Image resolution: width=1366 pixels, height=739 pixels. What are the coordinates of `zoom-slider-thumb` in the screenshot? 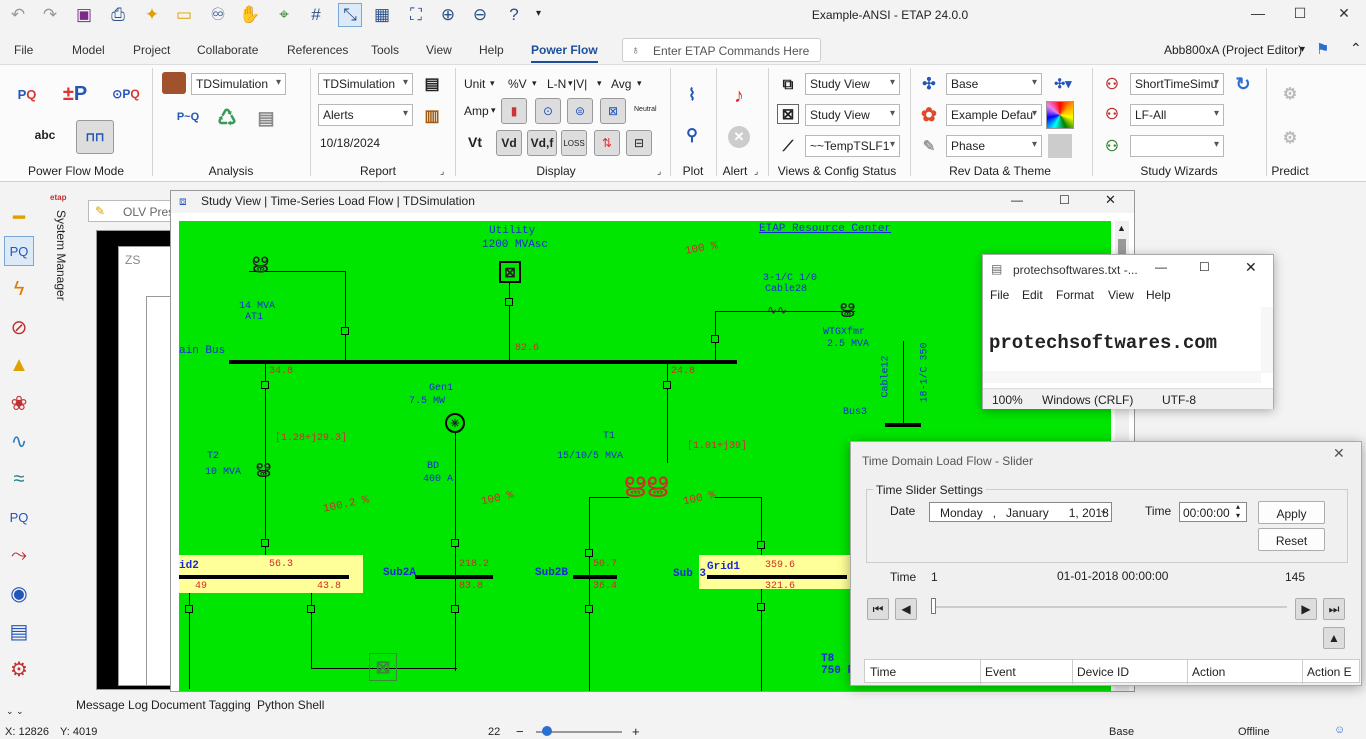 It's located at (547, 731).